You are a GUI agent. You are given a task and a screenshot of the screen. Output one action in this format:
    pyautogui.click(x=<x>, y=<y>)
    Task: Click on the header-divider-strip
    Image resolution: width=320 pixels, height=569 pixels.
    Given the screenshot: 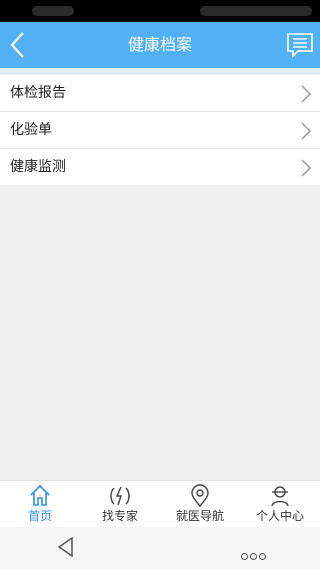 What is the action you would take?
    pyautogui.click(x=160, y=71)
    